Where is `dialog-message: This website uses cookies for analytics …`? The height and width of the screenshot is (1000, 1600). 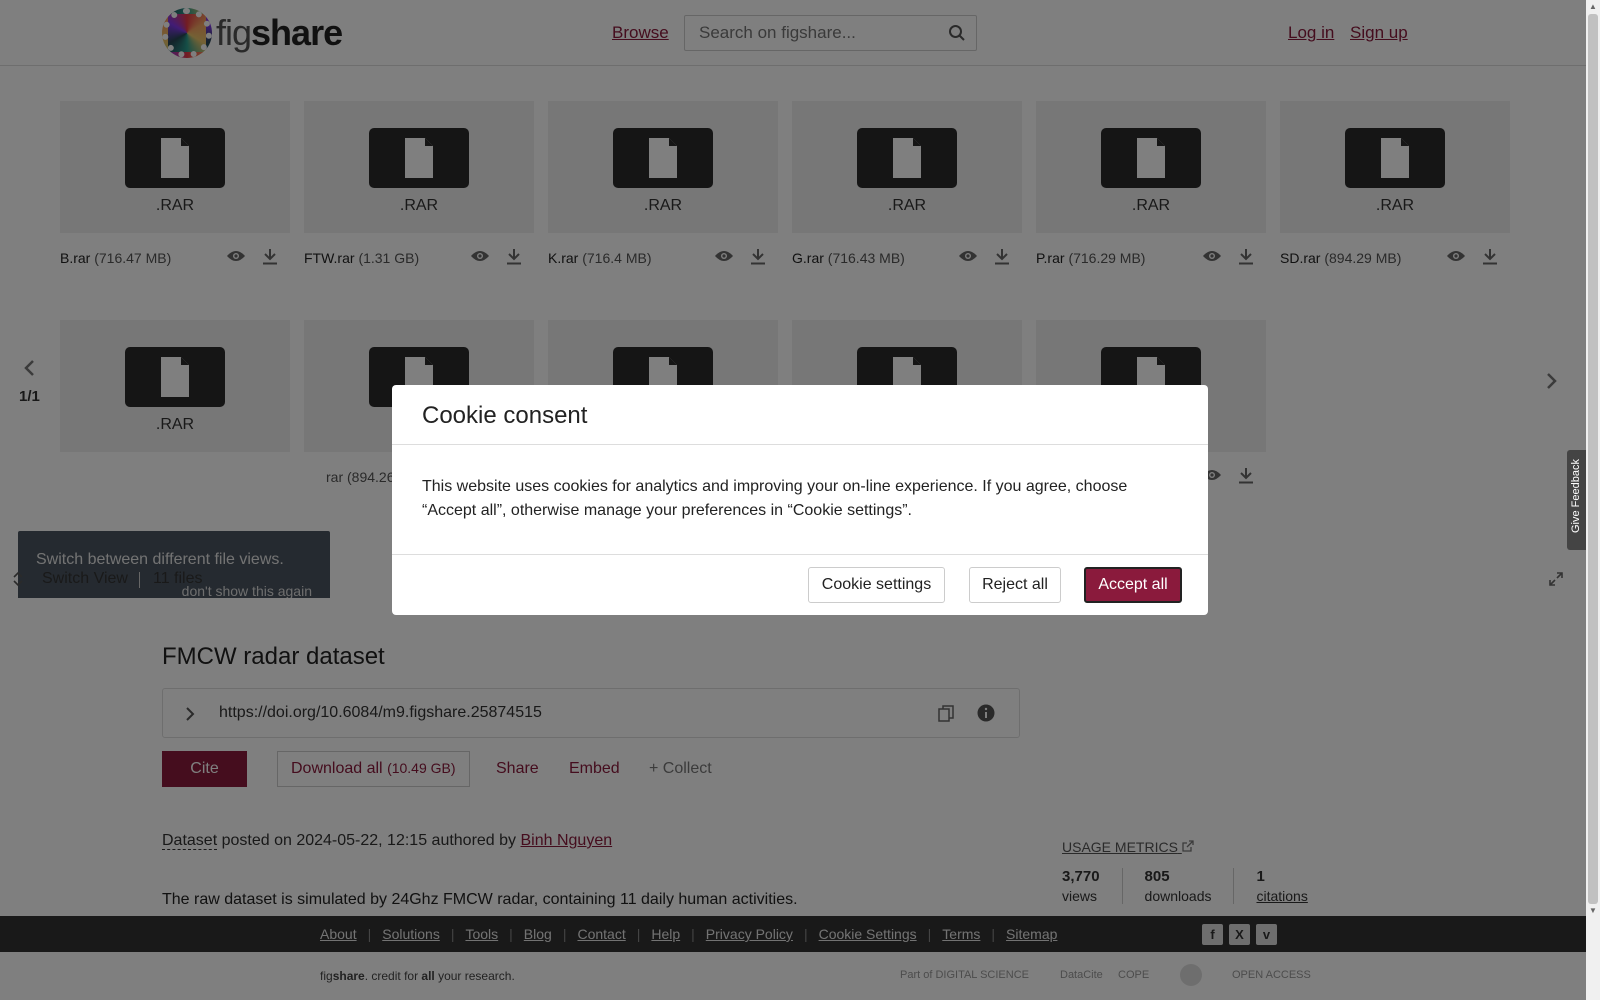
dialog-message: This website uses cookies for analytics … is located at coordinates (775, 498).